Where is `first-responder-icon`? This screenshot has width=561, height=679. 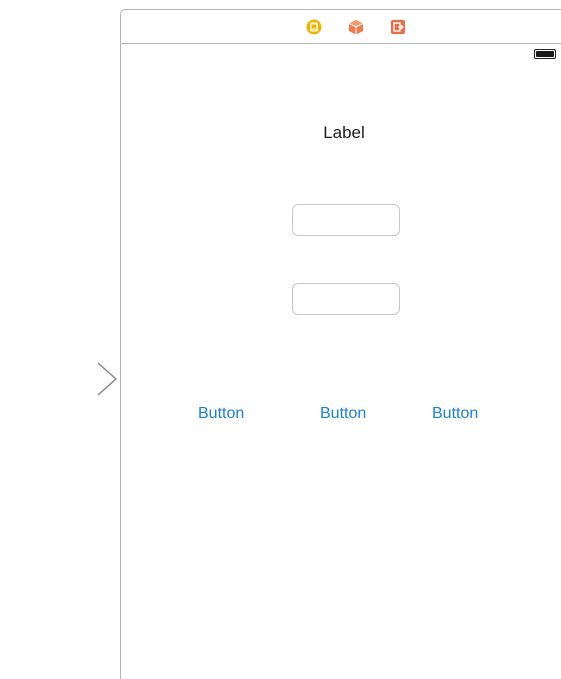 first-responder-icon is located at coordinates (356, 27).